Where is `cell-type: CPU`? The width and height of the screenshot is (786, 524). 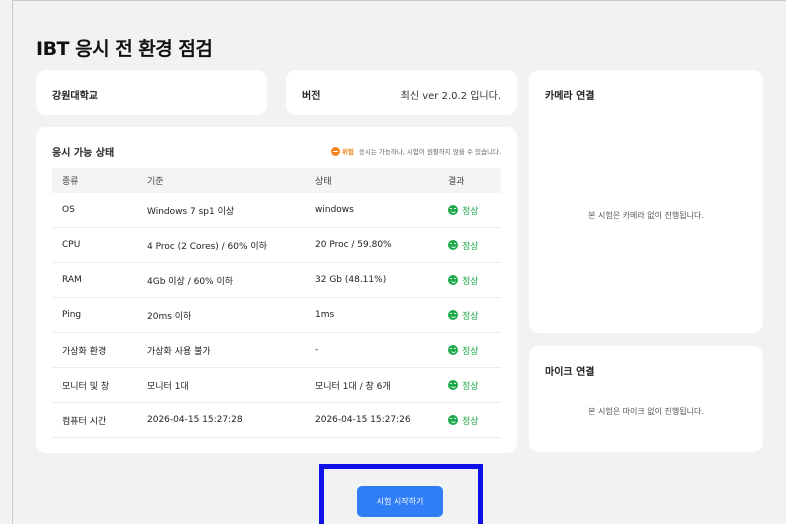
cell-type: CPU is located at coordinates (94, 245).